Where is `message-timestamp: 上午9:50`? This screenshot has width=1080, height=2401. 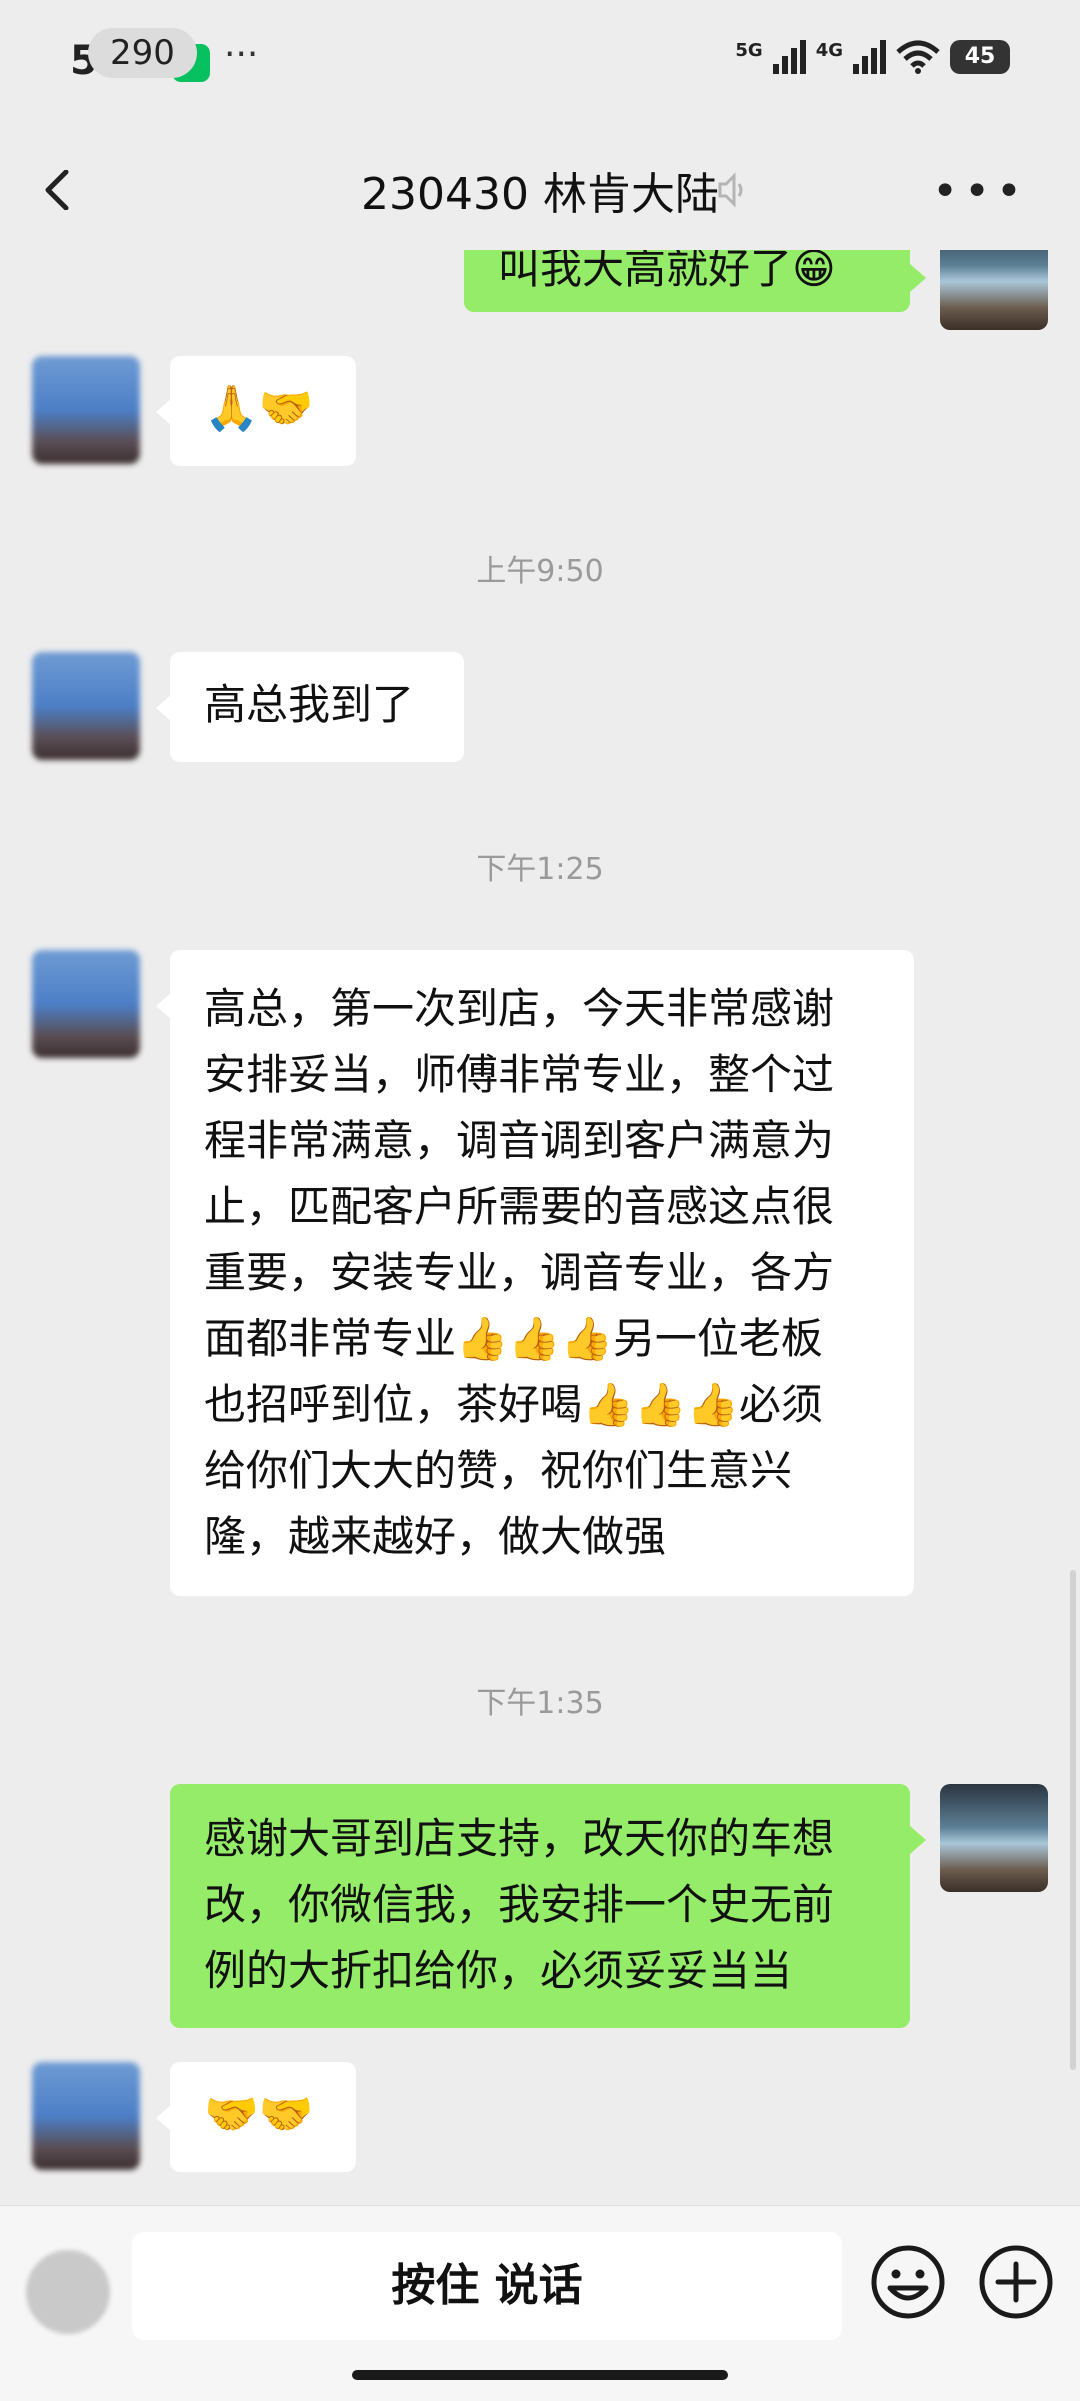
message-timestamp: 上午9:50 is located at coordinates (540, 571).